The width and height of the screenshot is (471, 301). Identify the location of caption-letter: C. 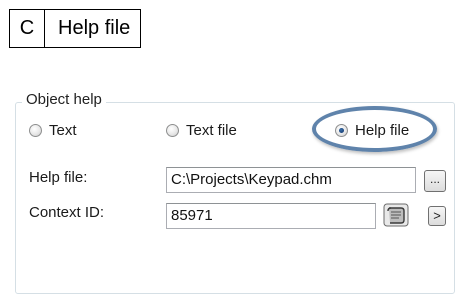
(27, 28).